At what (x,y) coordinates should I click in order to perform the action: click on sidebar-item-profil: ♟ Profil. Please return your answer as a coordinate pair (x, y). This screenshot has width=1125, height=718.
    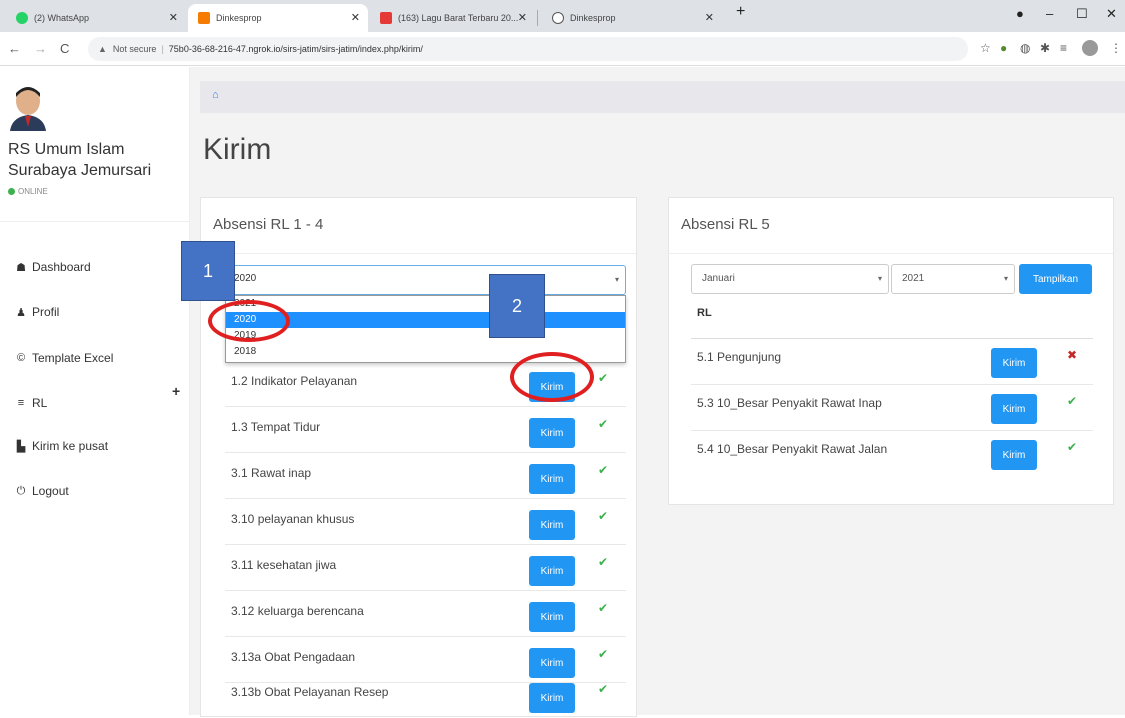
    Looking at the image, I should click on (36, 312).